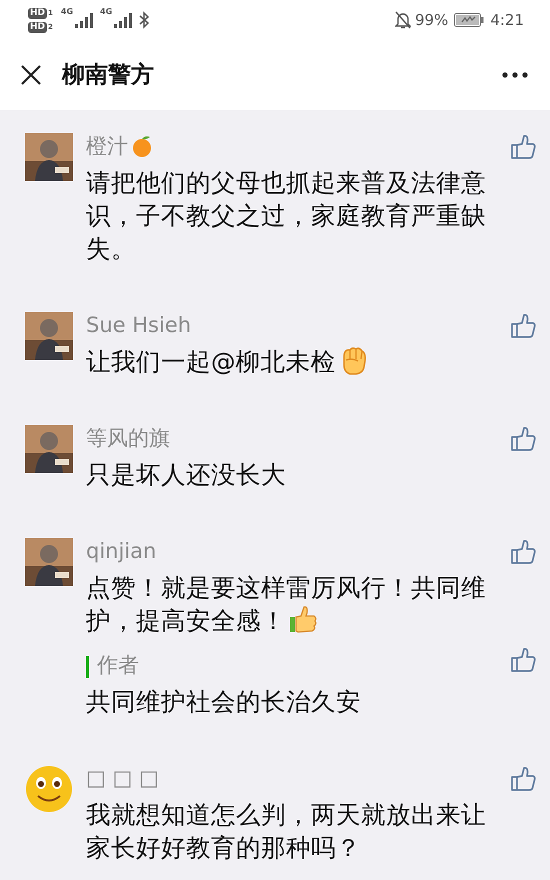 The height and width of the screenshot is (880, 550). What do you see at coordinates (286, 604) in the screenshot?
I see `comment-text: 点赞！就是要这样雷厉风行！共同维护，提高安全感！` at bounding box center [286, 604].